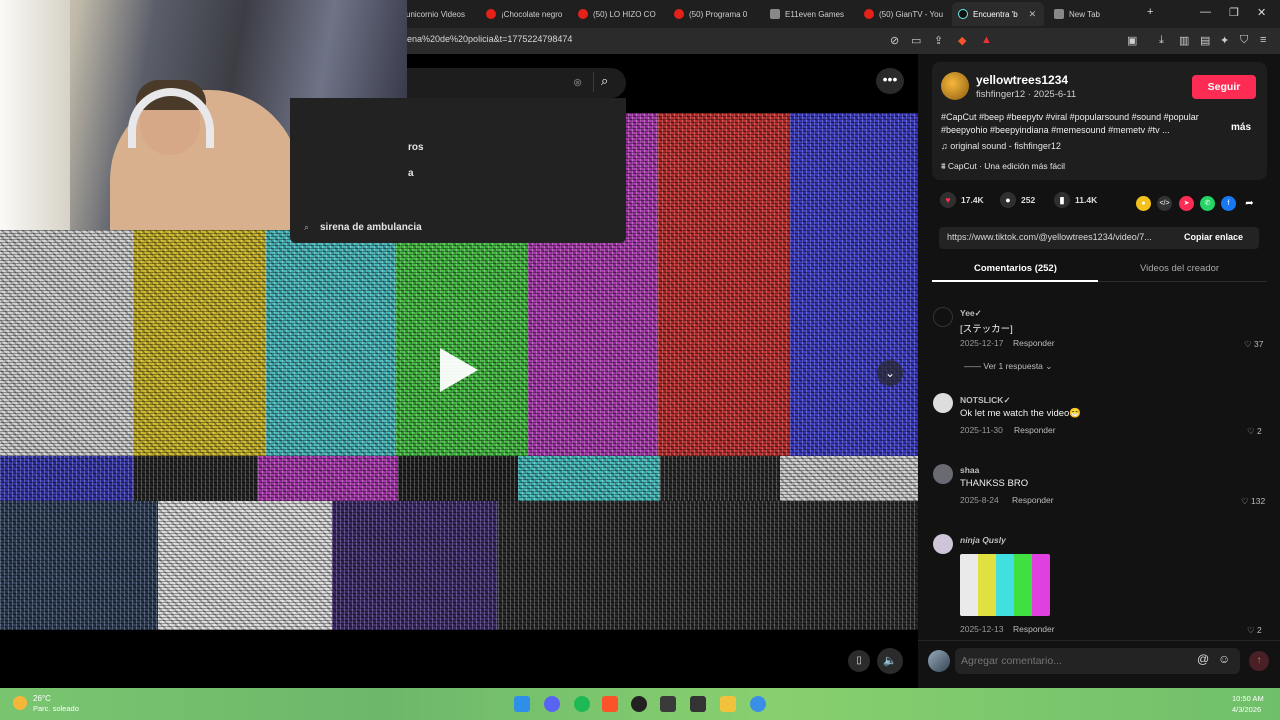  What do you see at coordinates (859, 661) in the screenshot?
I see `pip-icon: ▯` at bounding box center [859, 661].